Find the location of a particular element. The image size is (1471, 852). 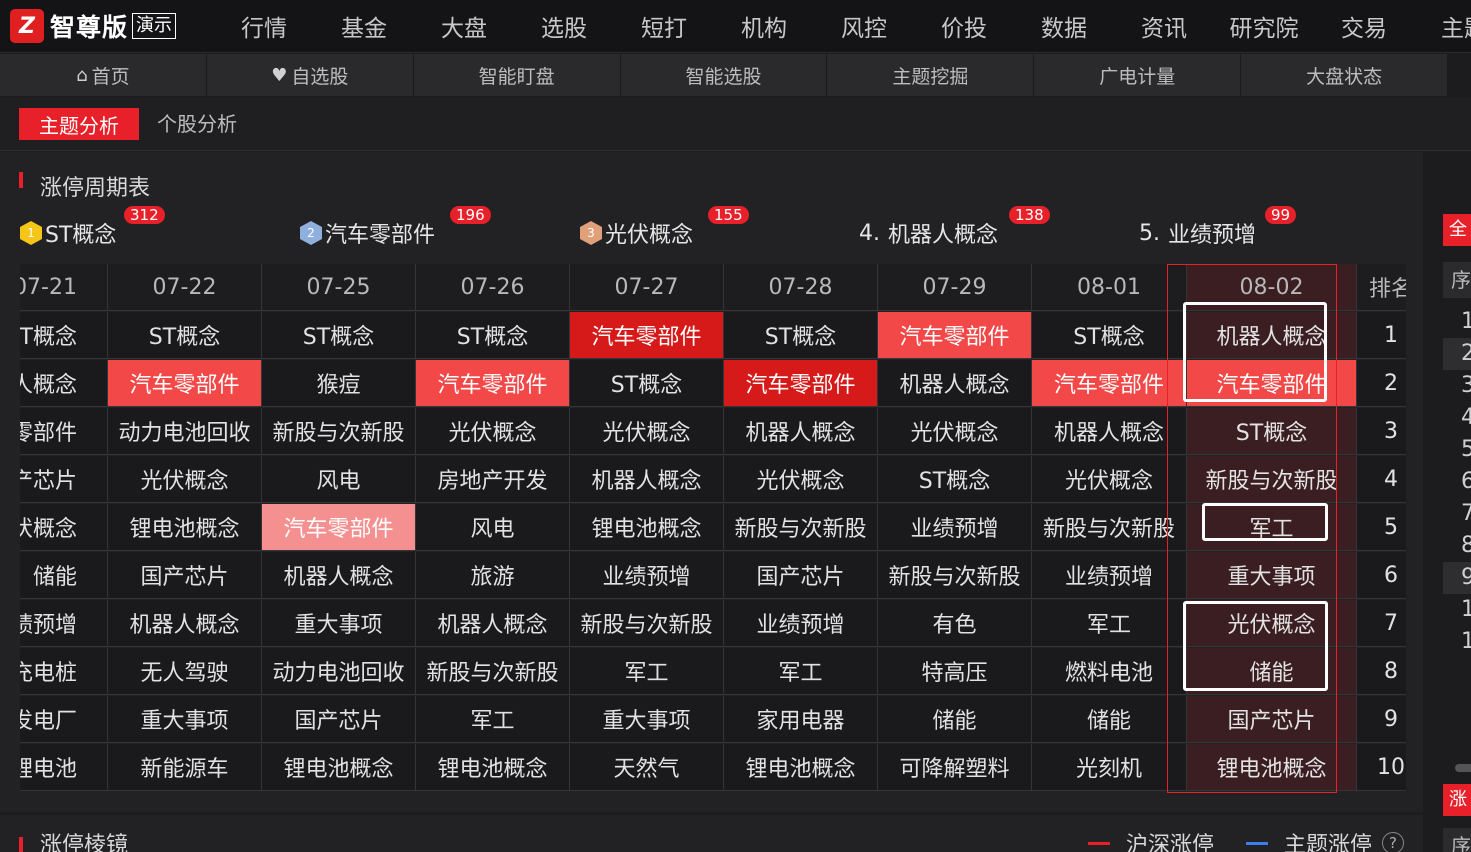

side-rank-row: 7 is located at coordinates (1457, 514).